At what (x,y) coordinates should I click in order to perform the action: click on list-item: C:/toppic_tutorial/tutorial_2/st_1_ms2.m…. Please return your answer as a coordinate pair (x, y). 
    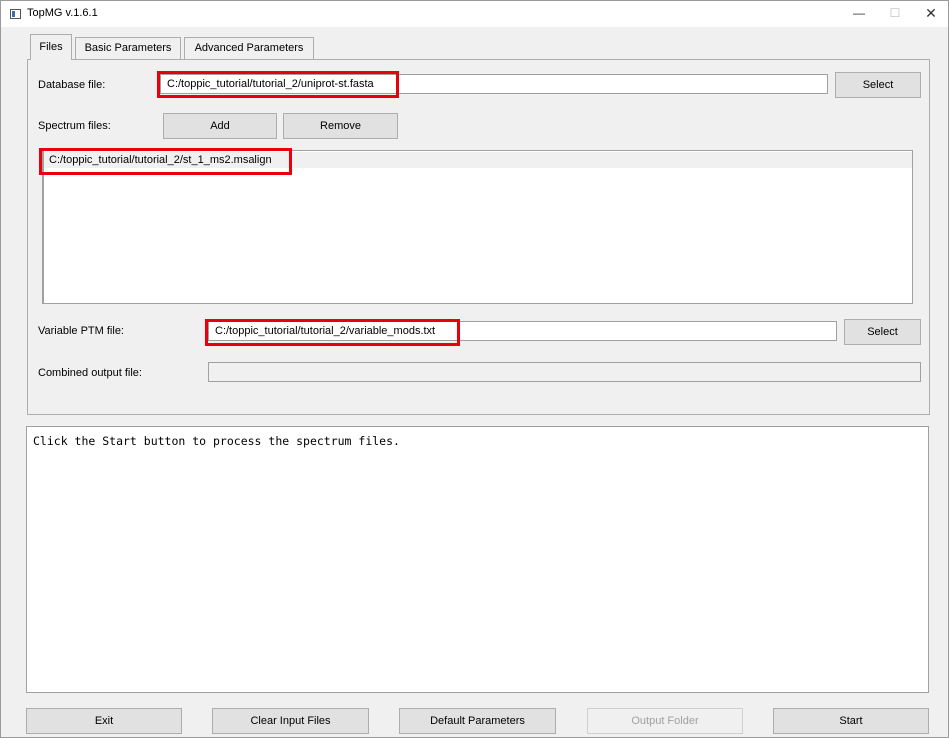
    Looking at the image, I should click on (478, 160).